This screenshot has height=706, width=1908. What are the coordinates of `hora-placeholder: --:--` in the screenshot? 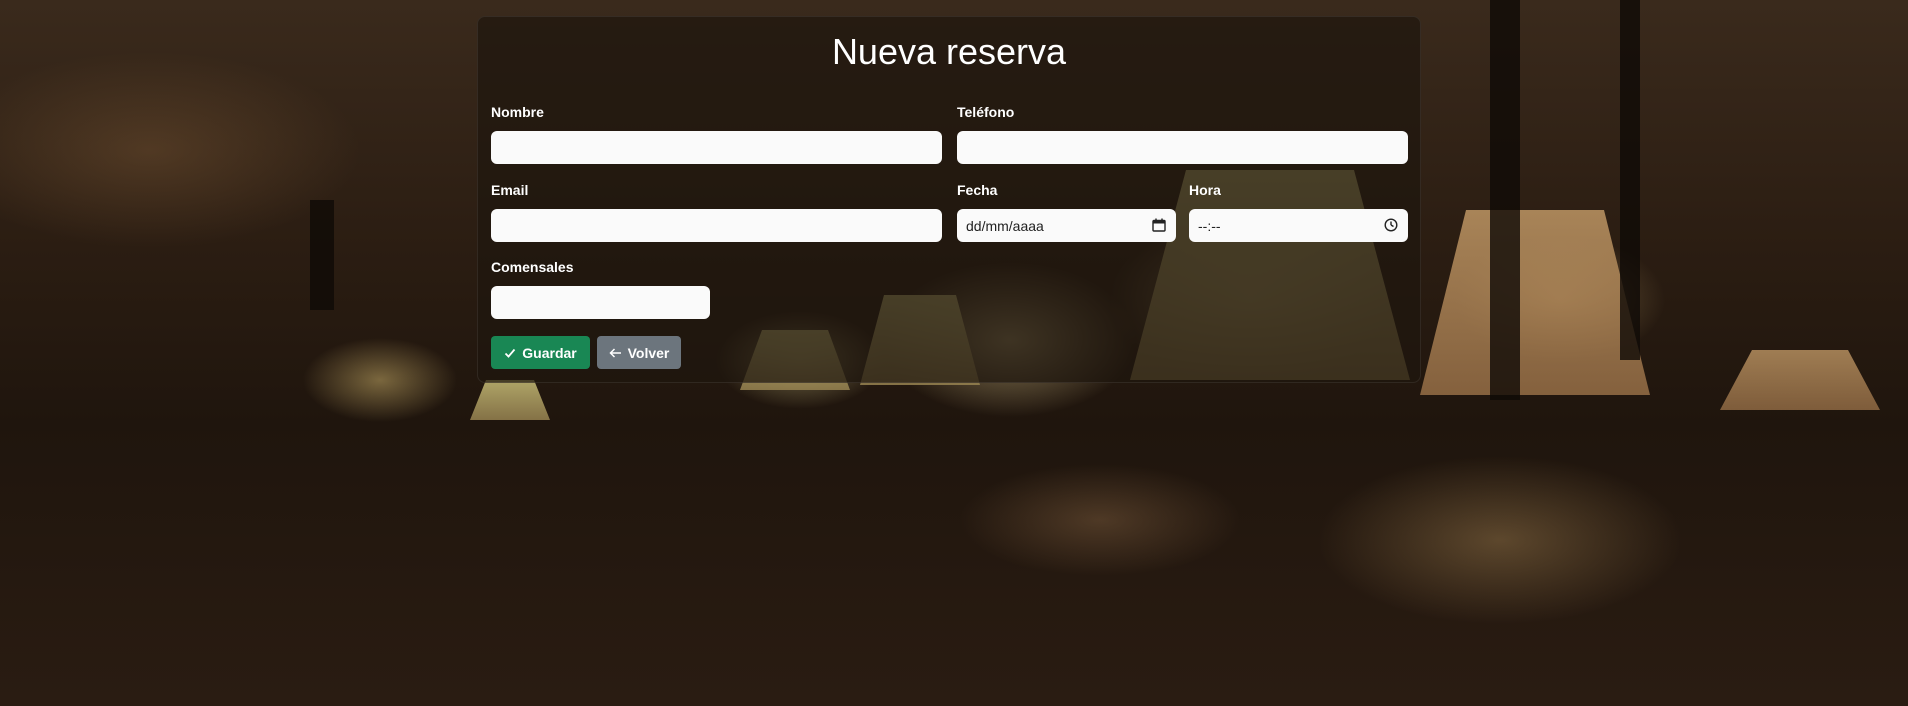 It's located at (1209, 226).